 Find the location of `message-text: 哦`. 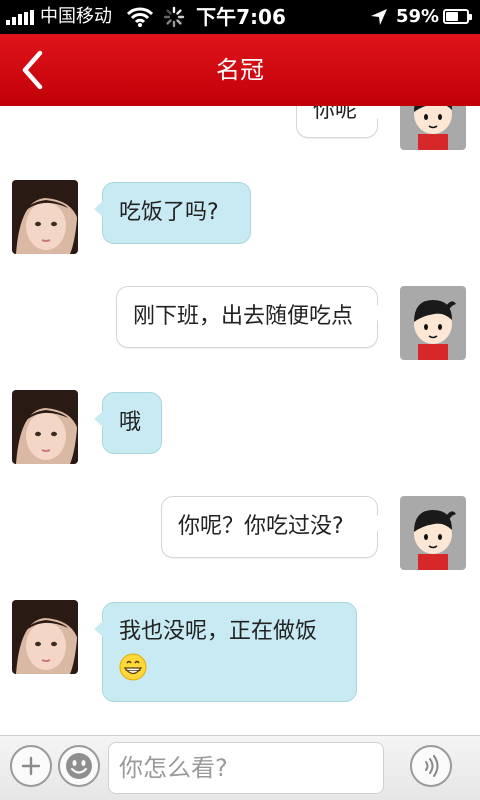

message-text: 哦 is located at coordinates (130, 422).